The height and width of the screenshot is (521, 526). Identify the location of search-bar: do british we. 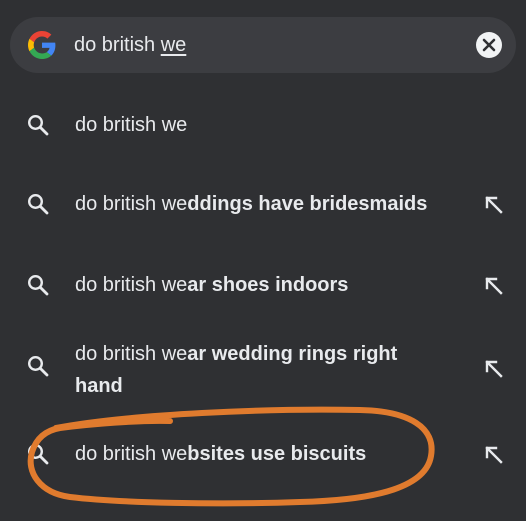
(263, 45).